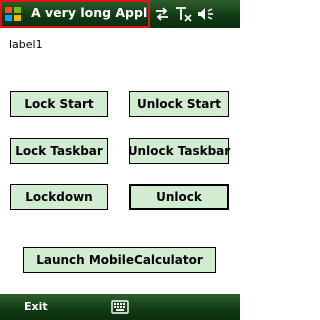 This screenshot has height=320, width=320. What do you see at coordinates (59, 197) in the screenshot?
I see `lockdown-button: Lockdown` at bounding box center [59, 197].